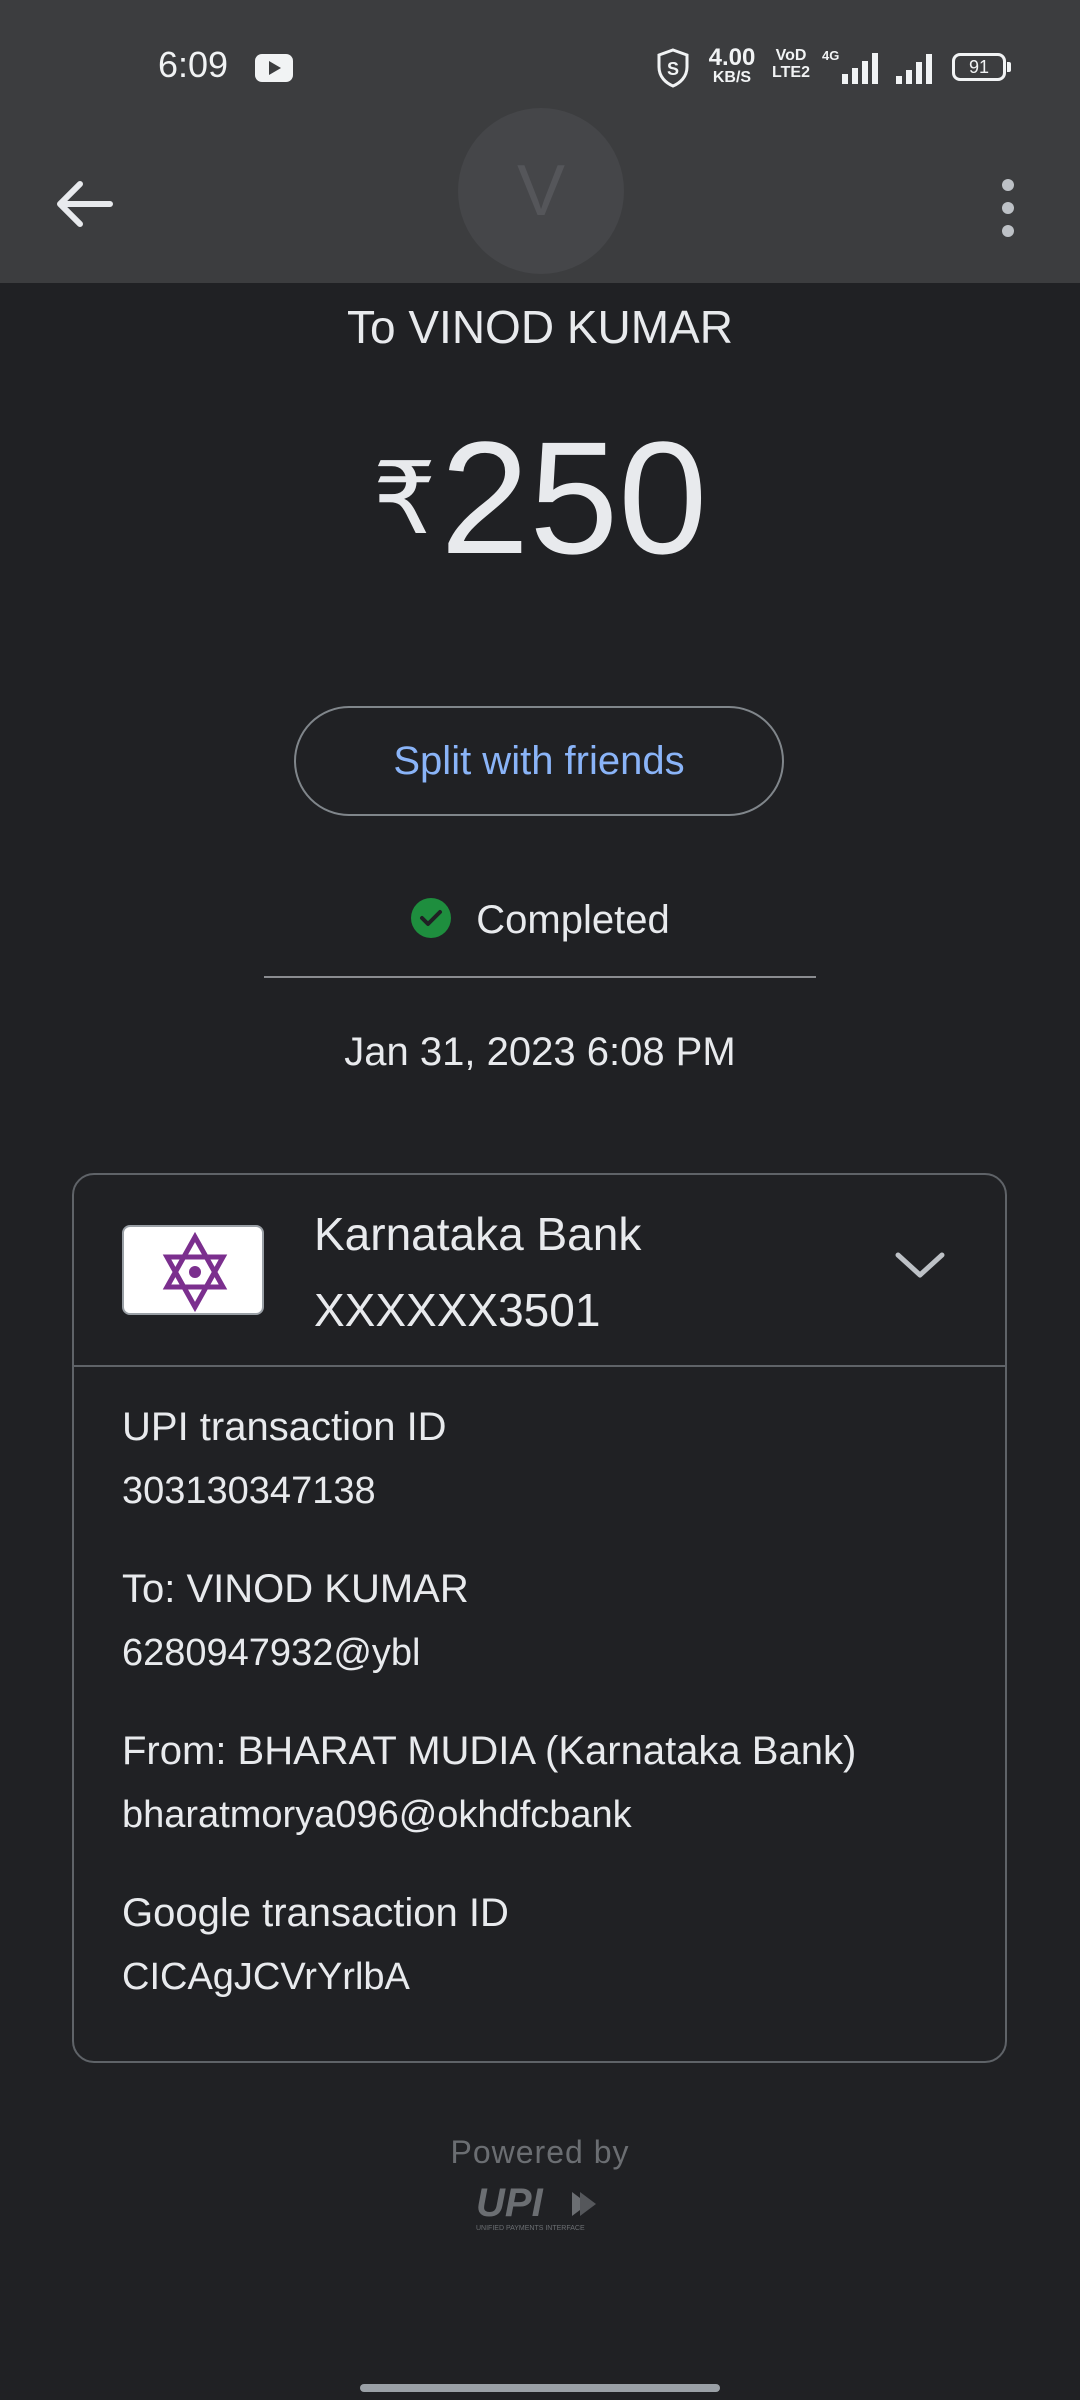  What do you see at coordinates (830, 55) in the screenshot?
I see `signal-4g-label: 4G` at bounding box center [830, 55].